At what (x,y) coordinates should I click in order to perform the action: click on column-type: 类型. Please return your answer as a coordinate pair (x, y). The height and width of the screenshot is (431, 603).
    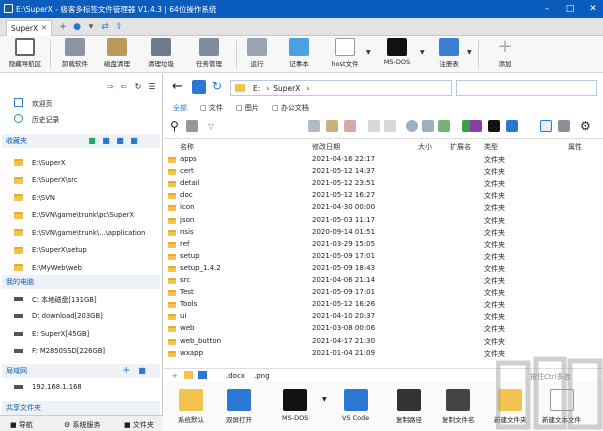
    Looking at the image, I should click on (491, 147).